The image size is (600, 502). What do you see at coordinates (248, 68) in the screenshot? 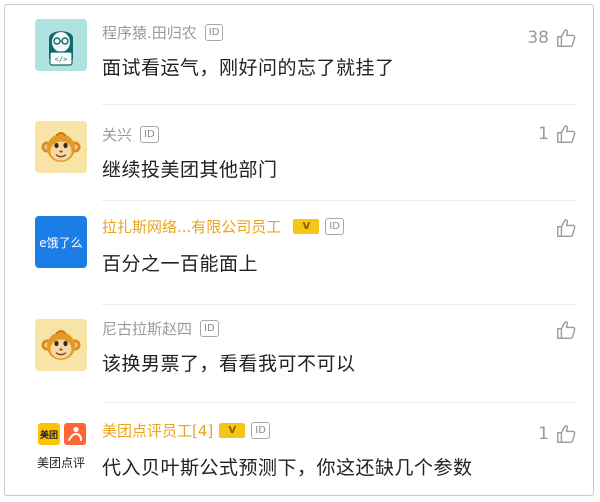
I see `comment-text: 面试看运气，刚好问的忘了就挂了` at bounding box center [248, 68].